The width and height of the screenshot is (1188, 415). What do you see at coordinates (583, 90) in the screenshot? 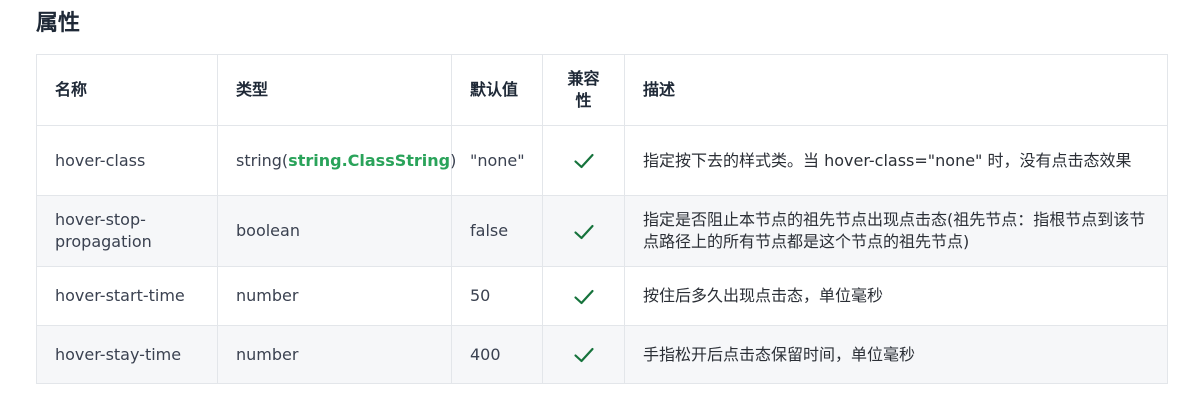
I see `header-compat: 兼容性` at bounding box center [583, 90].